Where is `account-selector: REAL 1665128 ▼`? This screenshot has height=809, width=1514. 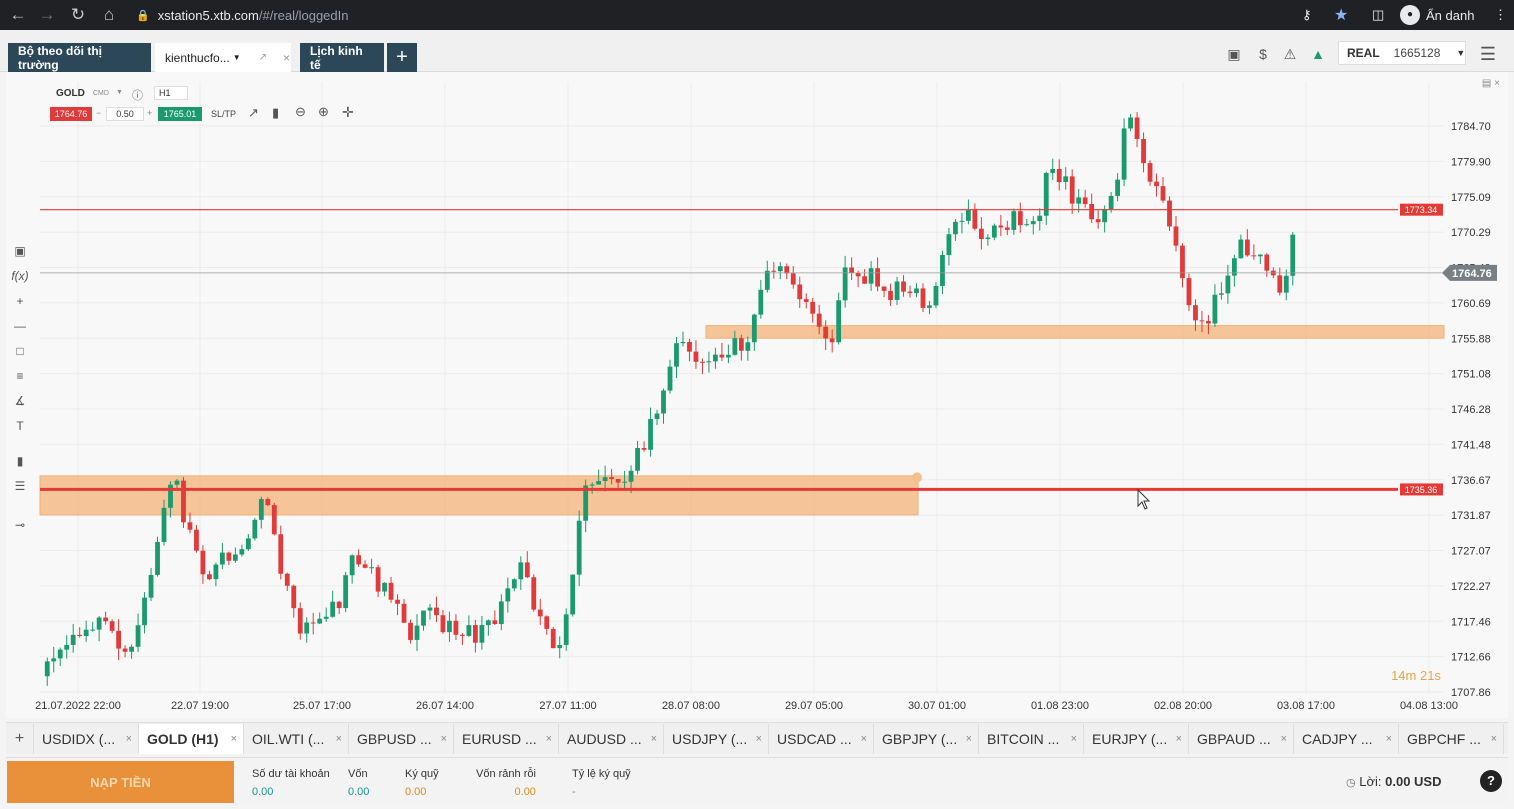 account-selector: REAL 1665128 ▼ is located at coordinates (1402, 53).